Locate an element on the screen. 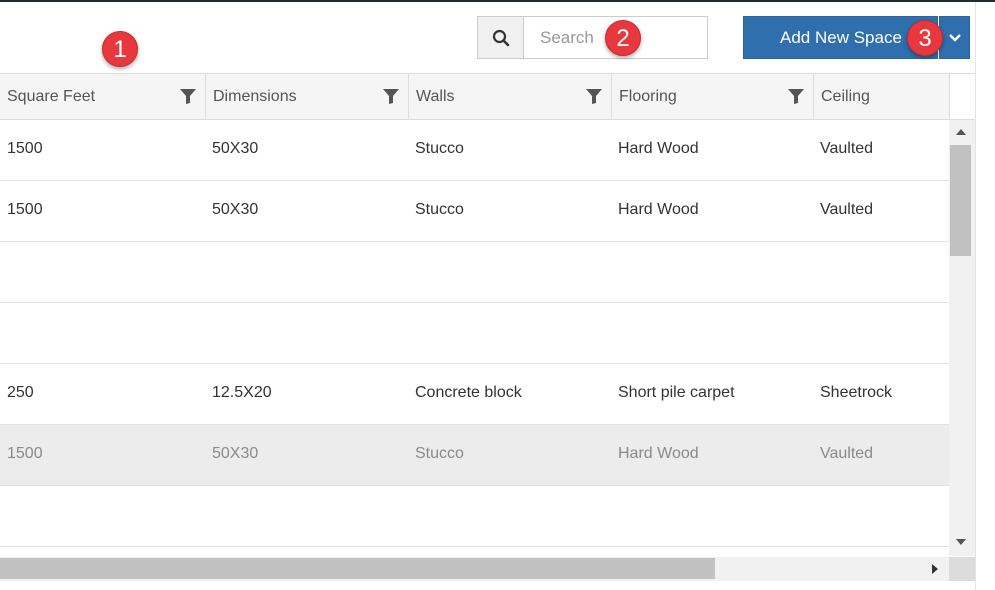 This screenshot has height=590, width=995. column-header-dimensions: Dimensions is located at coordinates (306, 96).